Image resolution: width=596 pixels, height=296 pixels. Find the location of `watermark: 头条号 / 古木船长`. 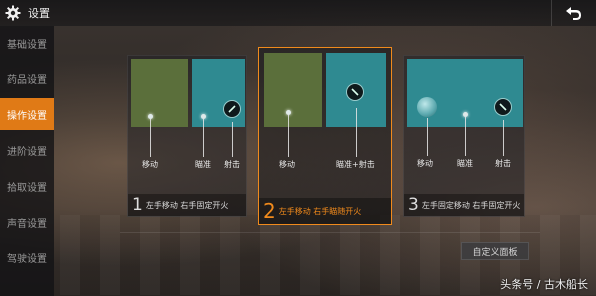

watermark: 头条号 / 古木船长 is located at coordinates (544, 284).